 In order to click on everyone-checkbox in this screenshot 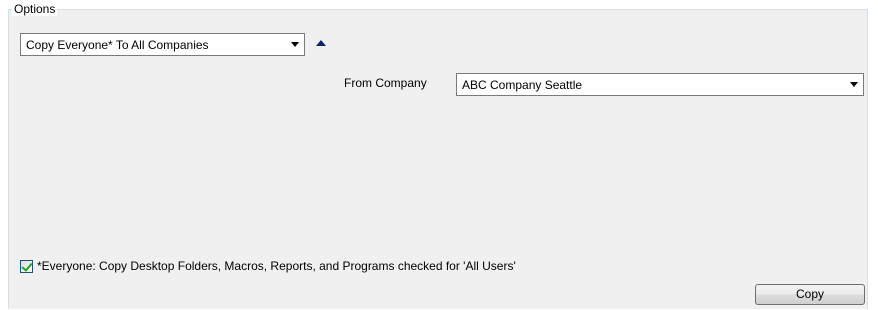, I will do `click(26, 266)`.